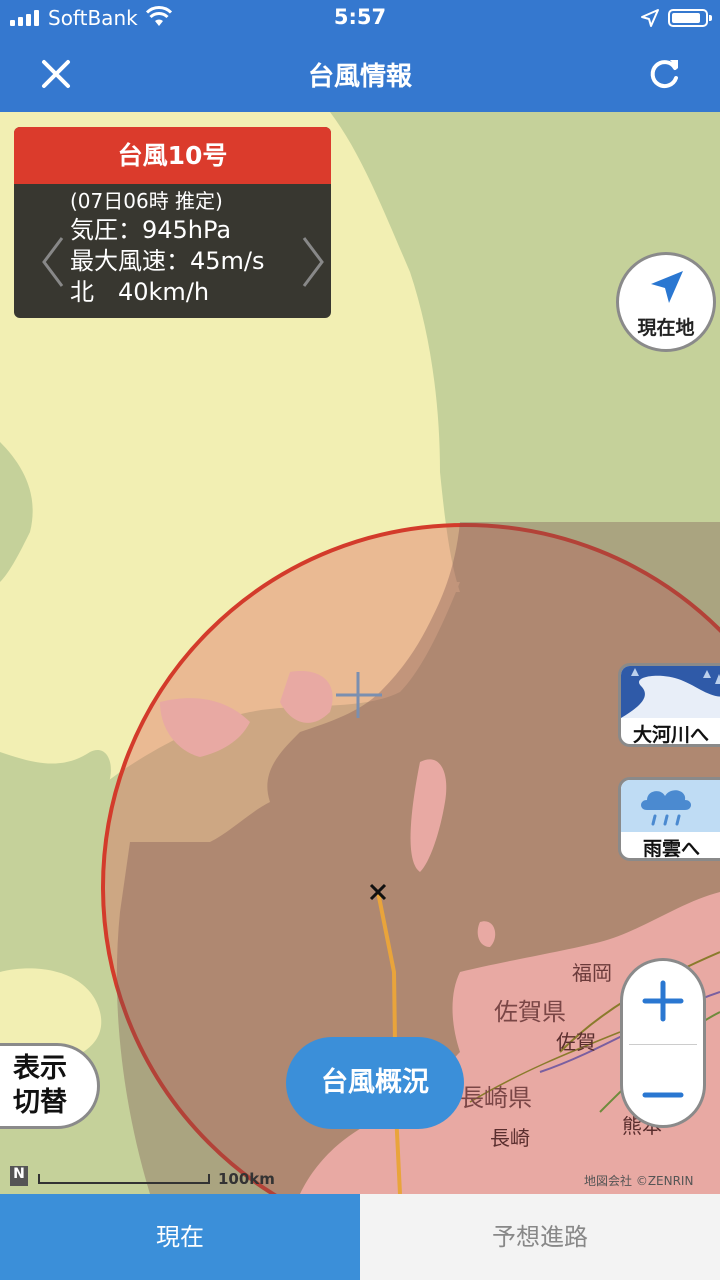  I want to click on page-title: 台風情報, so click(359, 77).